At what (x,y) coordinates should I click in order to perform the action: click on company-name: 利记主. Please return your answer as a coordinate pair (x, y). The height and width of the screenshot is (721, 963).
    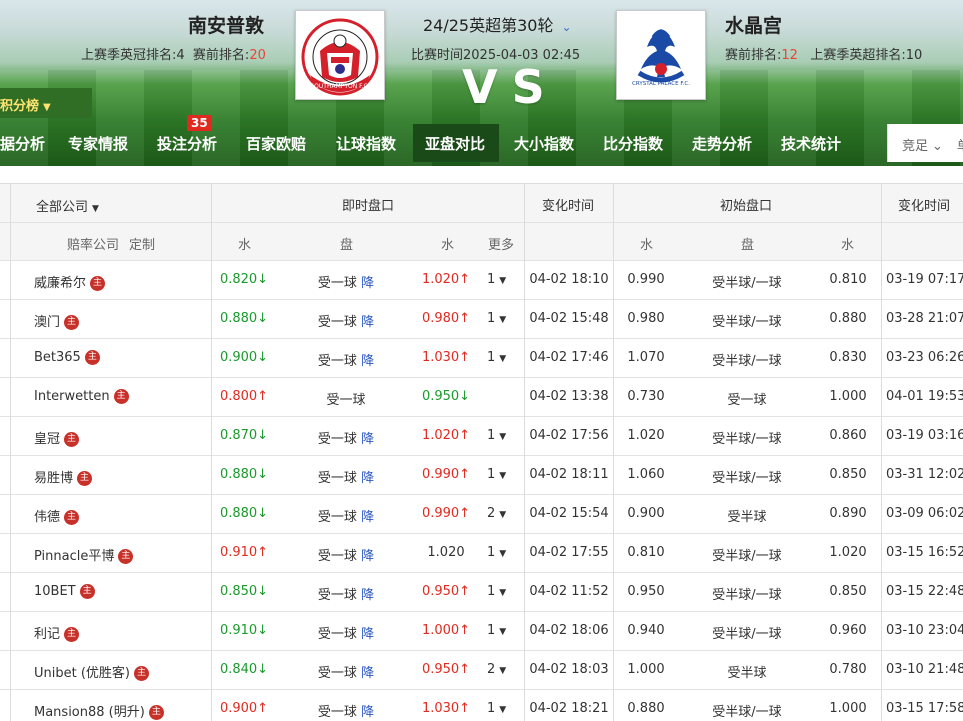
    Looking at the image, I should click on (57, 632).